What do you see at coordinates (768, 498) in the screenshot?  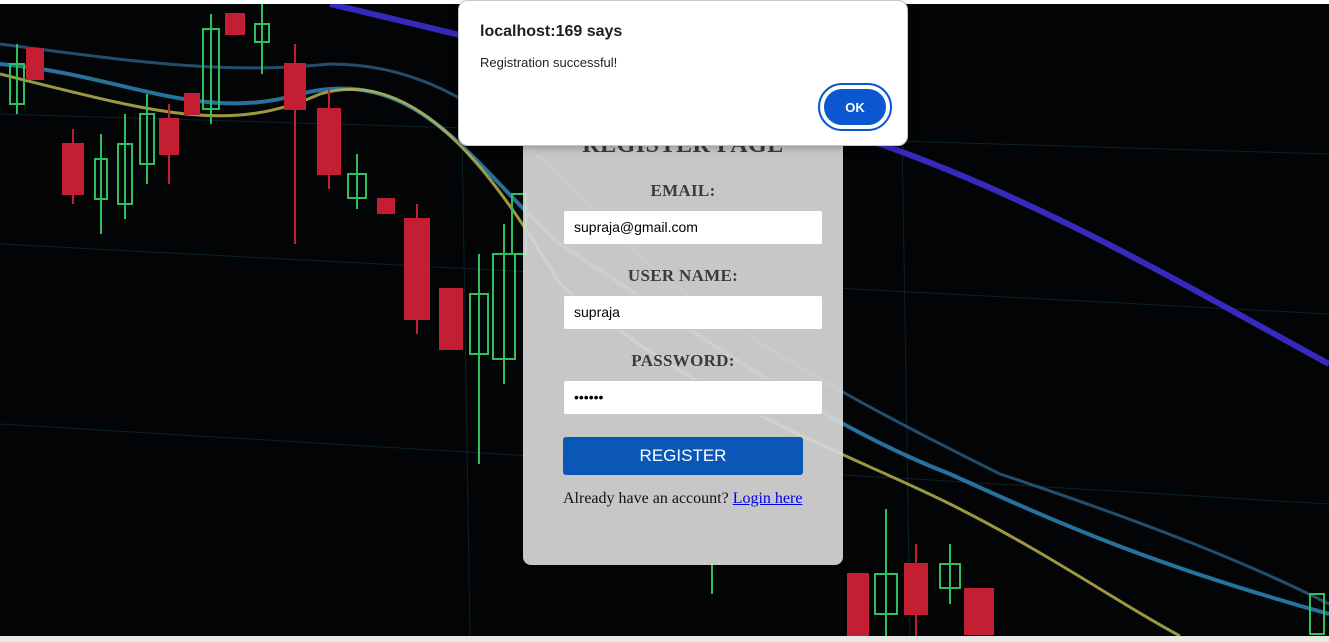 I see `login-link: Login here` at bounding box center [768, 498].